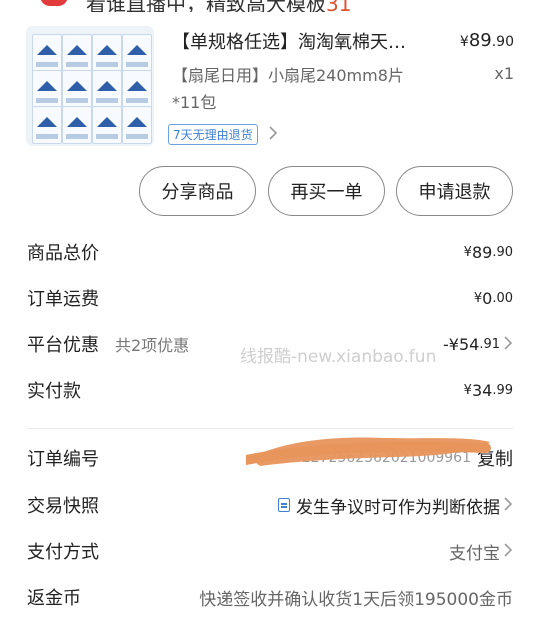  Describe the element at coordinates (488, 390) in the screenshot. I see `paid-value: ¥34.99` at that location.